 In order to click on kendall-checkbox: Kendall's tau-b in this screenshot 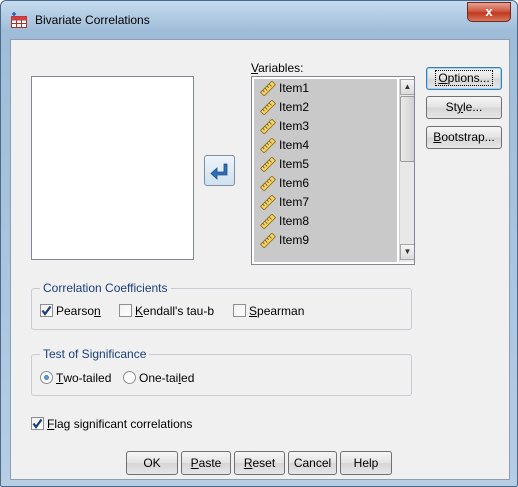, I will do `click(166, 310)`.